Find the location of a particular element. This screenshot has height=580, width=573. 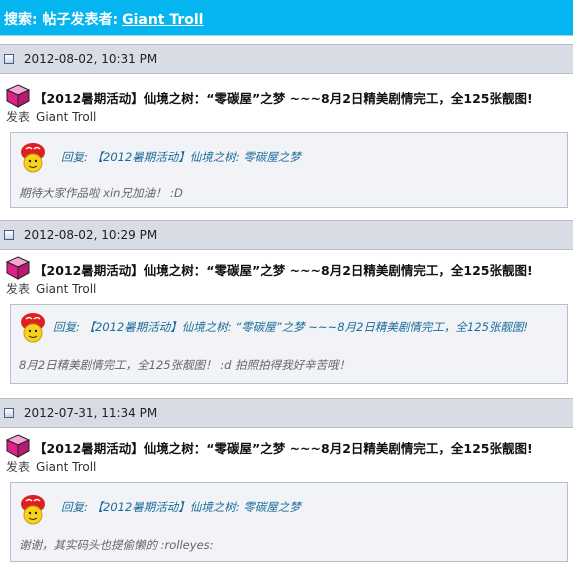

post-date: 2012-07-31, 11:34 PM is located at coordinates (90, 413).